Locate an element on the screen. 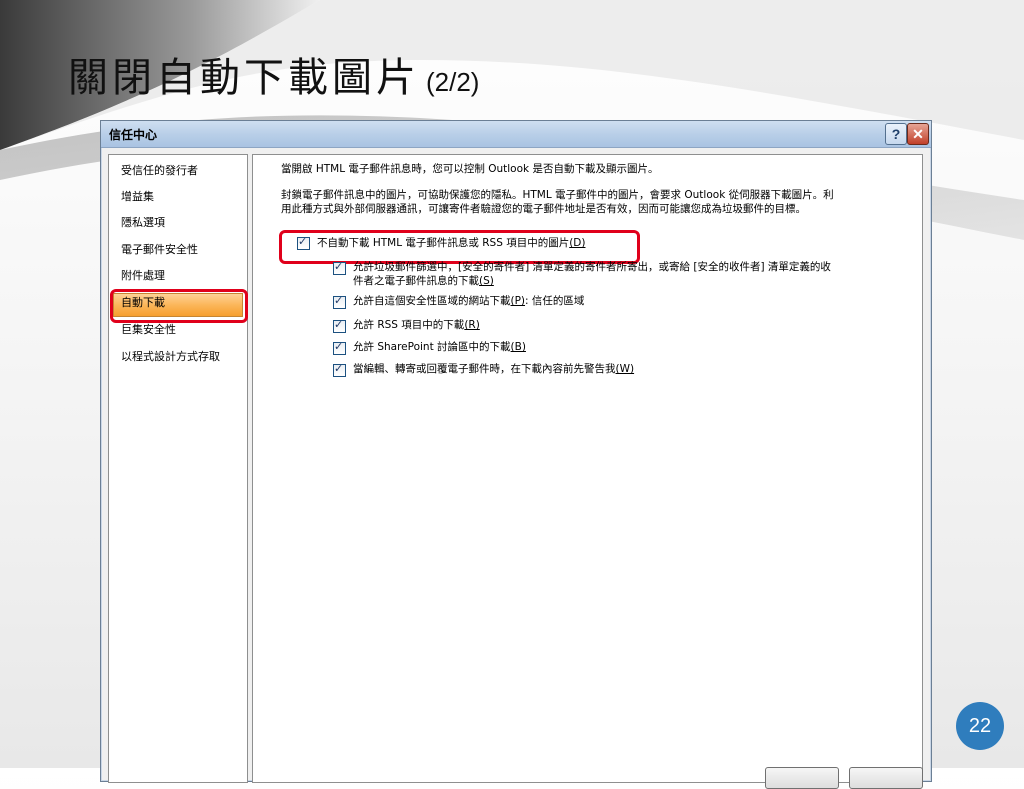 This screenshot has height=789, width=1024. block-pictures-label: 不自動下載 HTML 電子郵件訊息或 RSS 項目中的圖片(D) is located at coordinates (451, 243).